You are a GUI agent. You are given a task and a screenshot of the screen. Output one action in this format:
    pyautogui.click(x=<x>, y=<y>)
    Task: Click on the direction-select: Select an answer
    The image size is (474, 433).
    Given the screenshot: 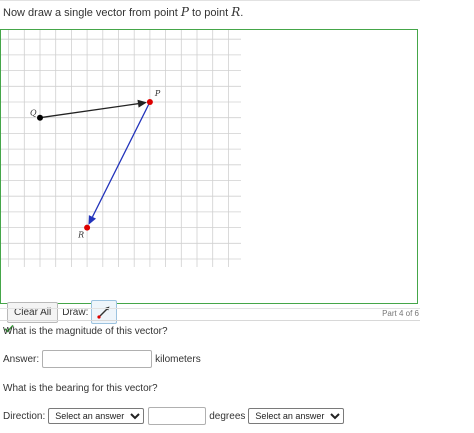 What is the action you would take?
    pyautogui.click(x=96, y=416)
    